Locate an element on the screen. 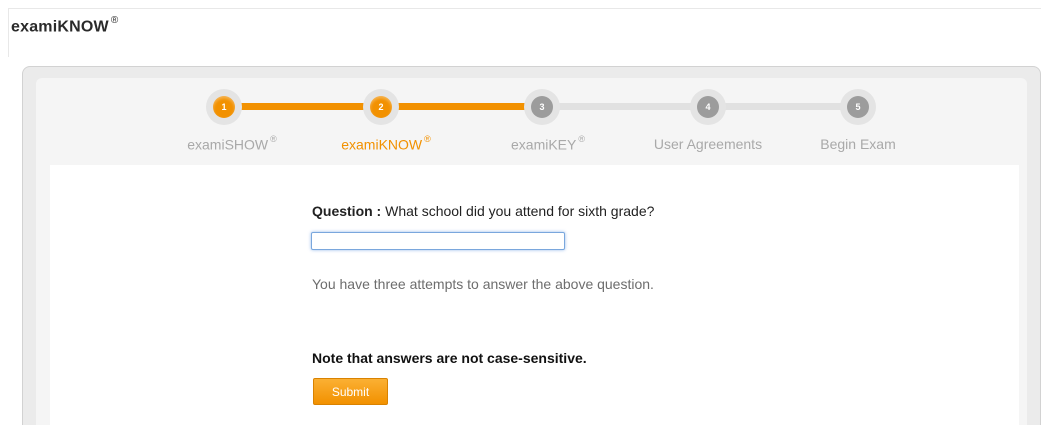 This screenshot has height=425, width=1041. step-1-label: examiSHOW ® is located at coordinates (232, 143).